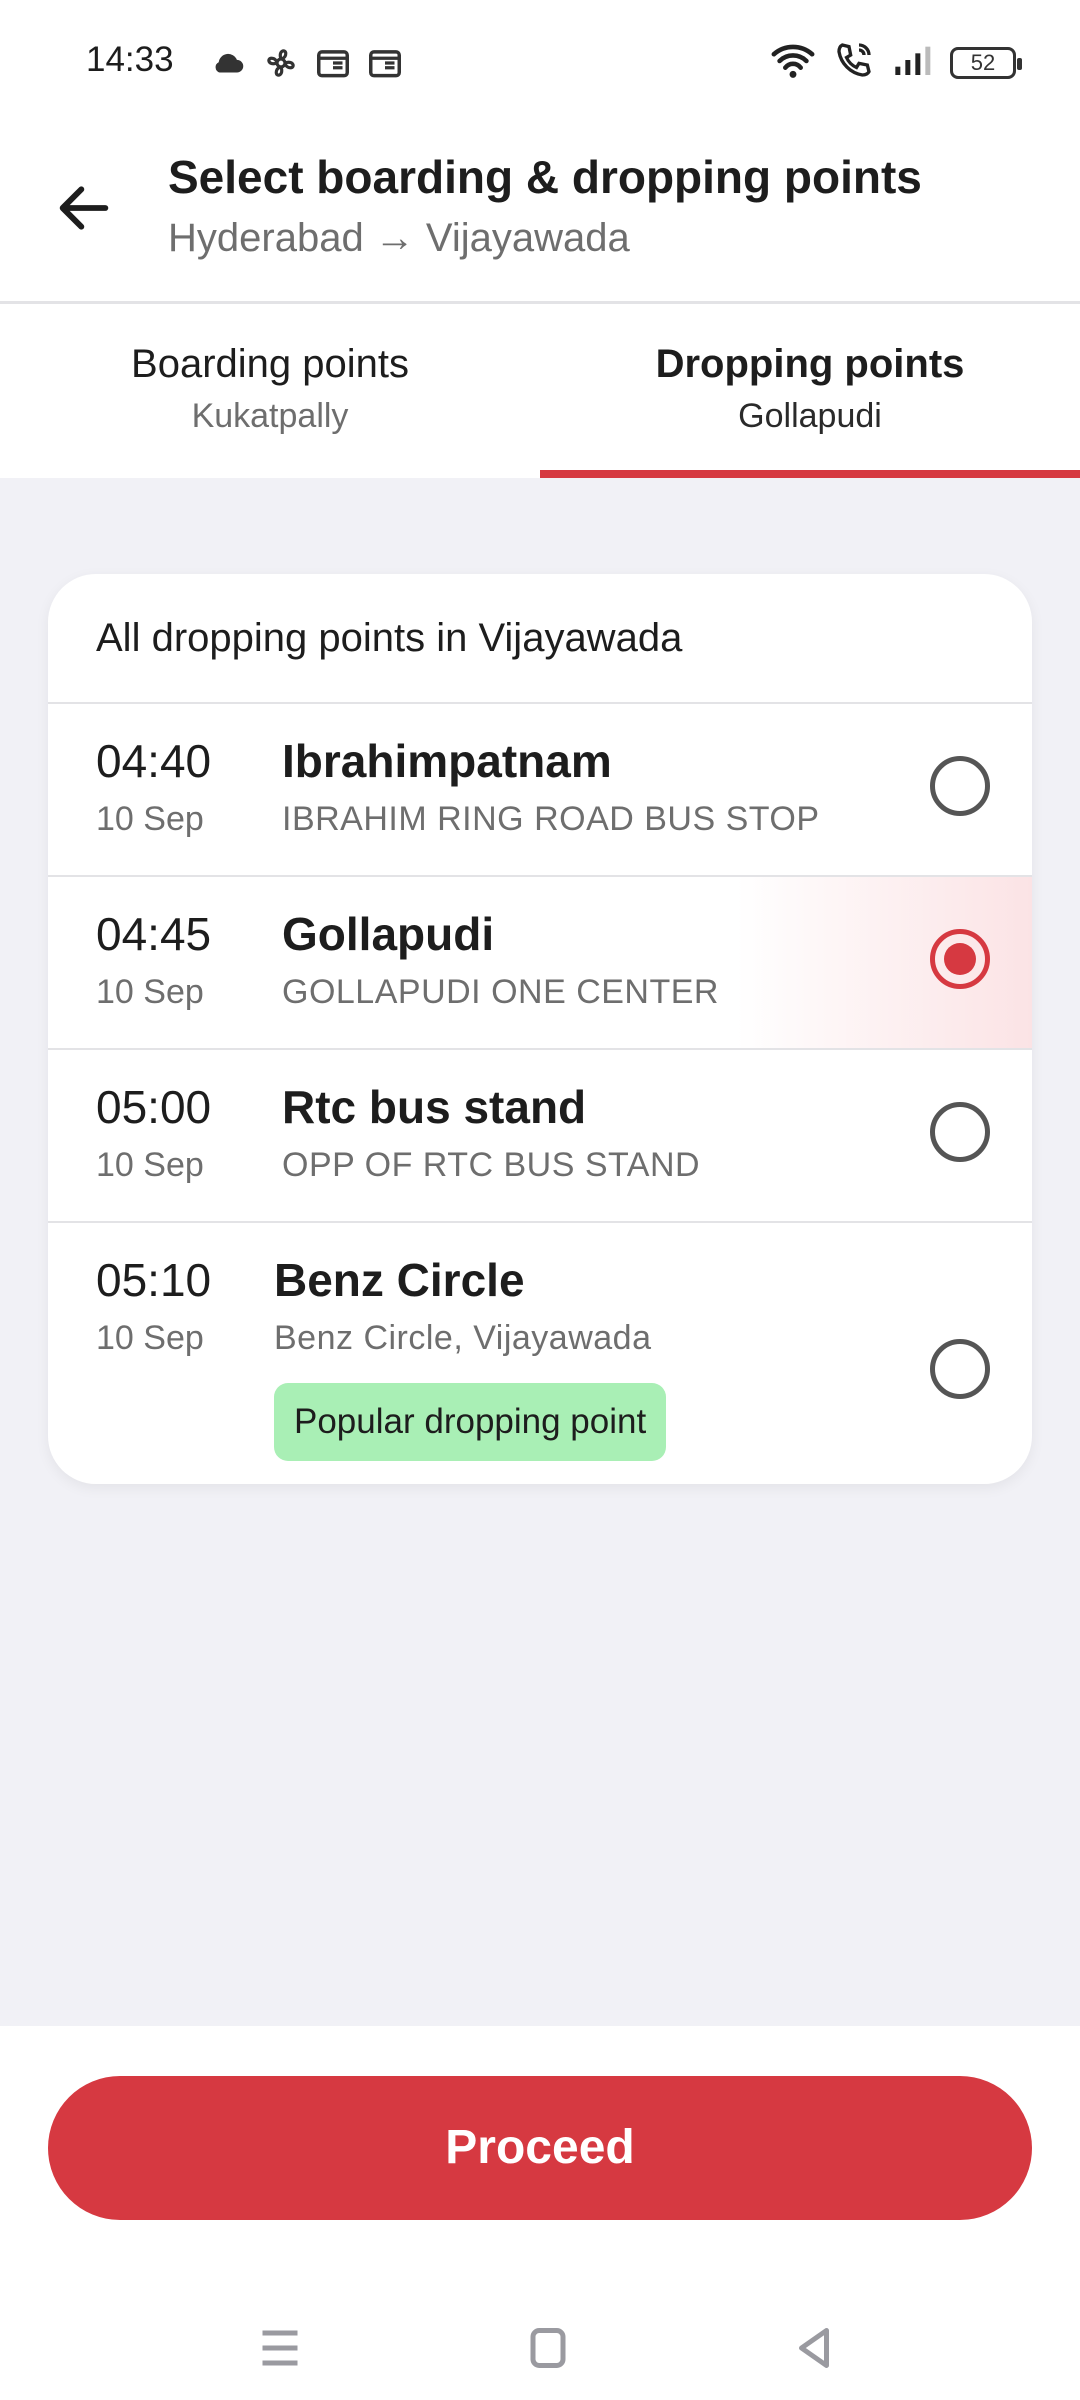 This screenshot has width=1080, height=2400. Describe the element at coordinates (470, 1422) in the screenshot. I see `popular-badge: Popular dropping point` at that location.